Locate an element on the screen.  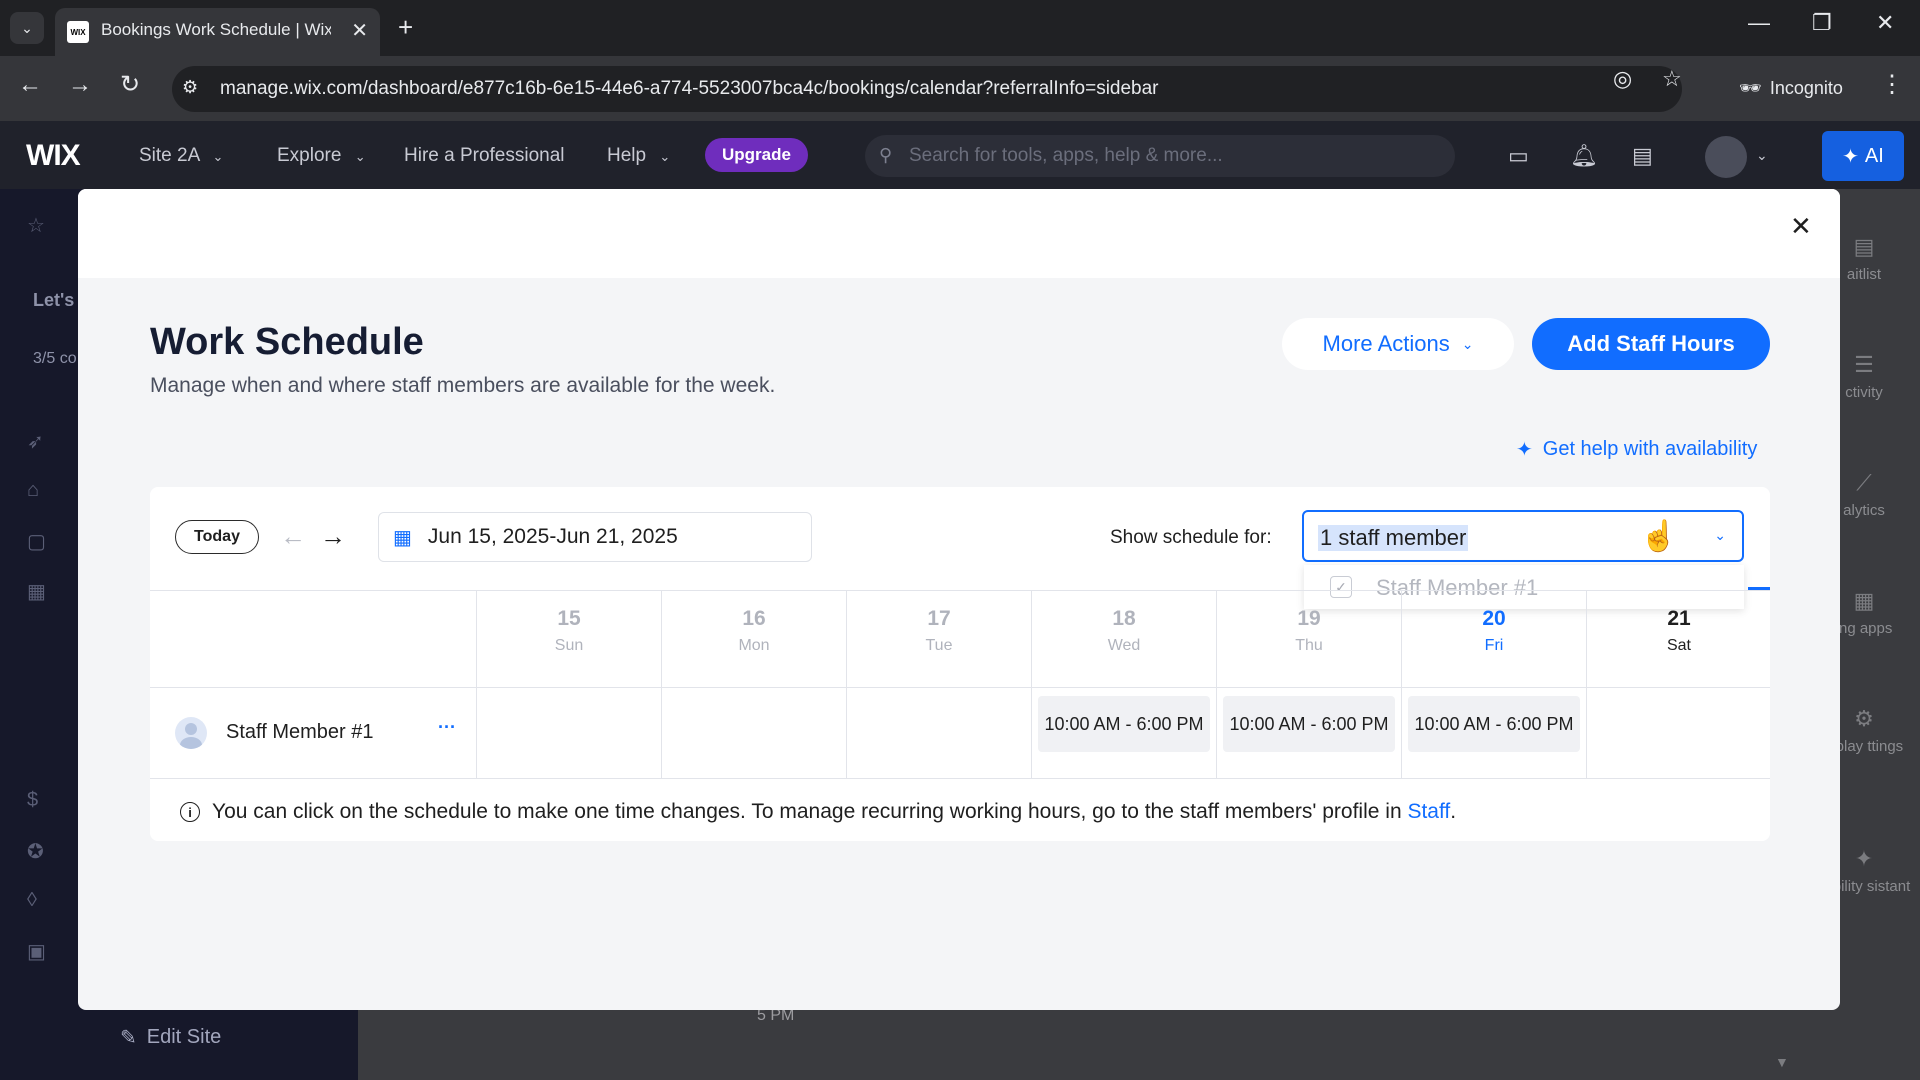
day-name: Wed is located at coordinates (1124, 645).